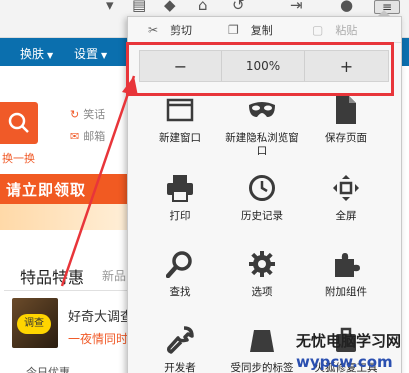  Describe the element at coordinates (262, 110) in the screenshot. I see `mask-icon` at that location.